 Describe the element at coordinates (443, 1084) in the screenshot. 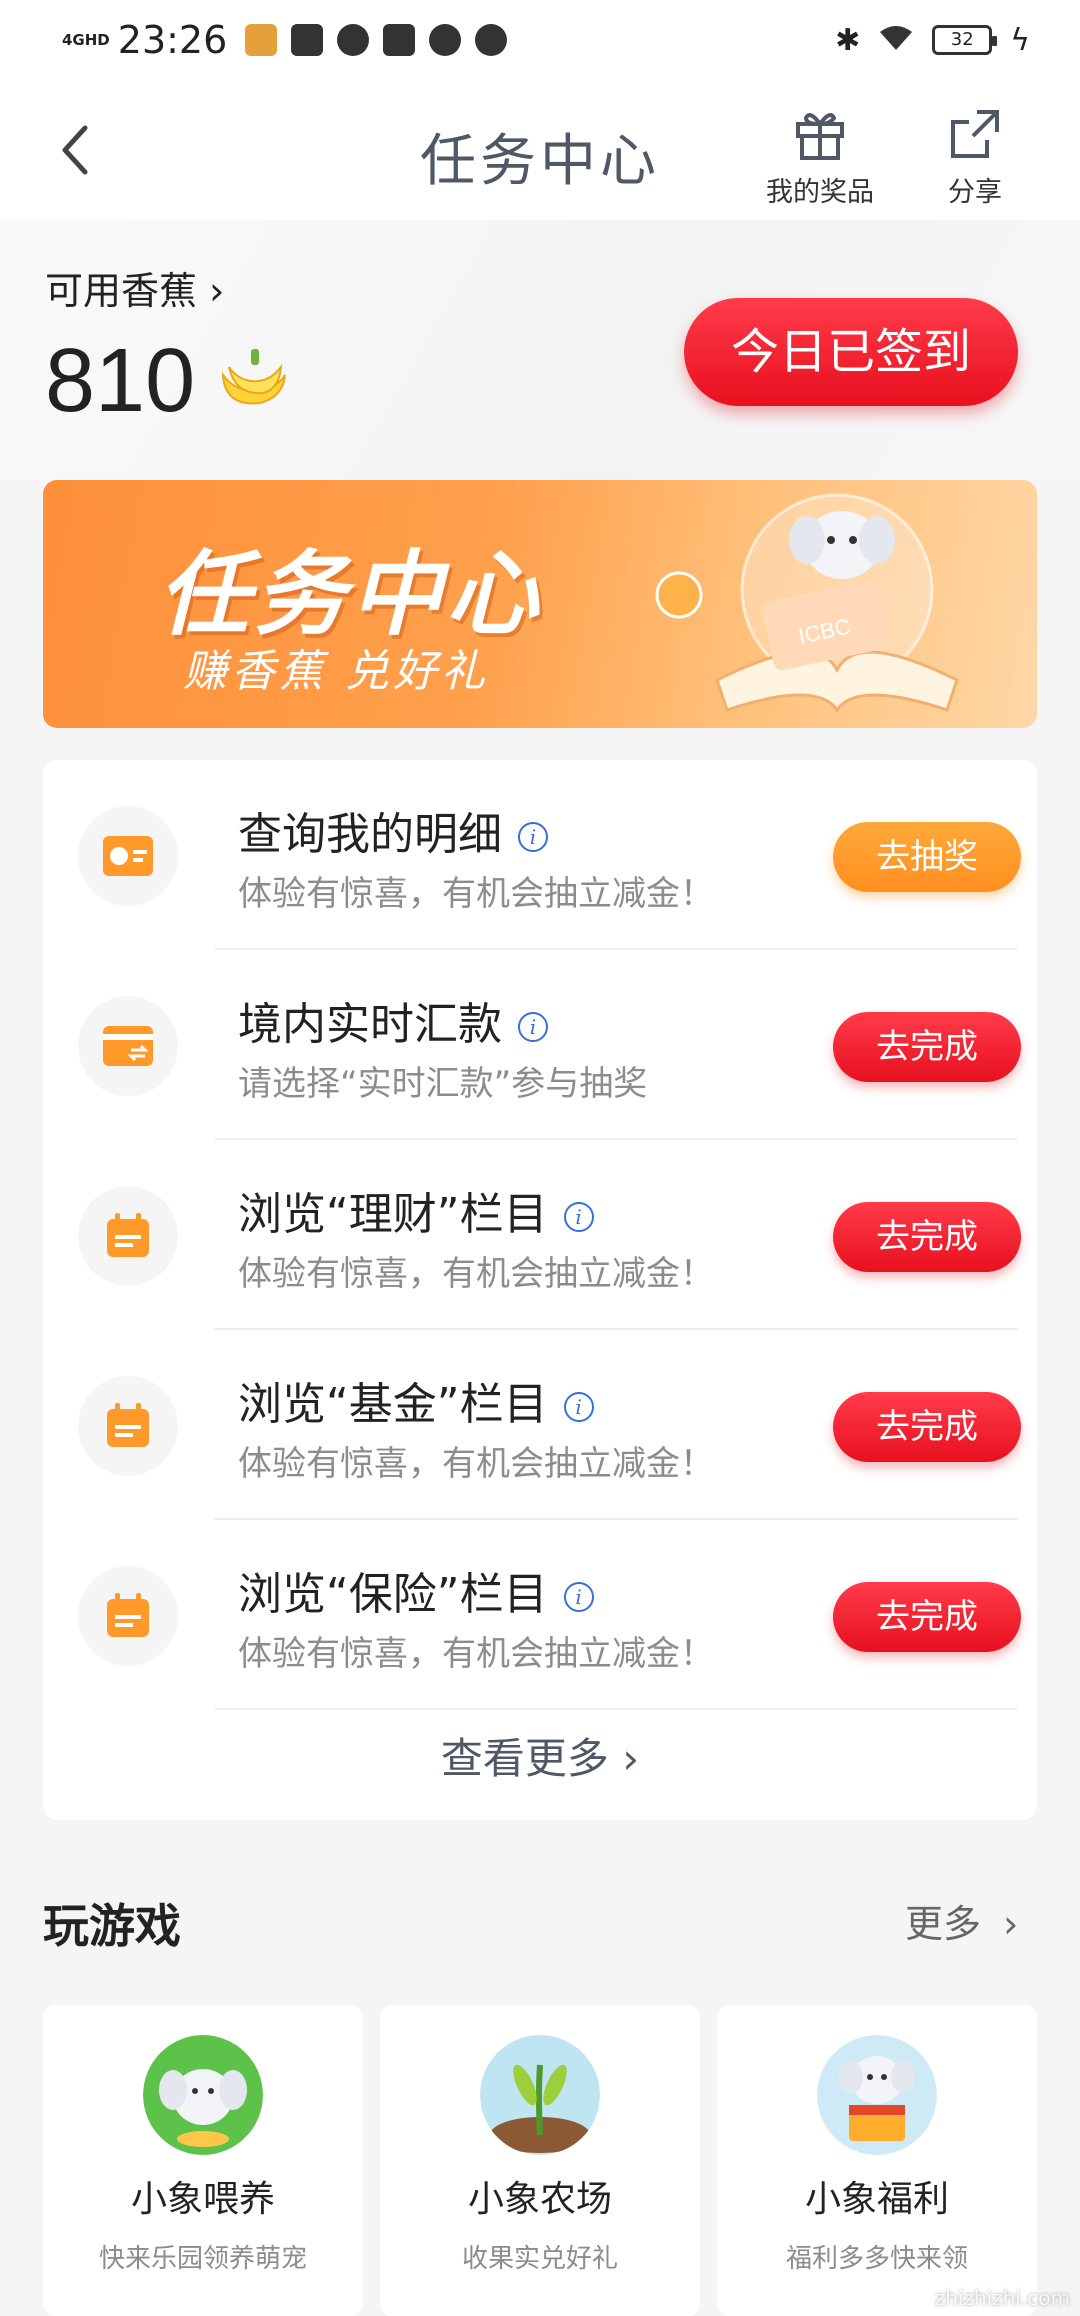

I see `task-subtitle: 请选择“实时汇款”参与抽奖` at that location.